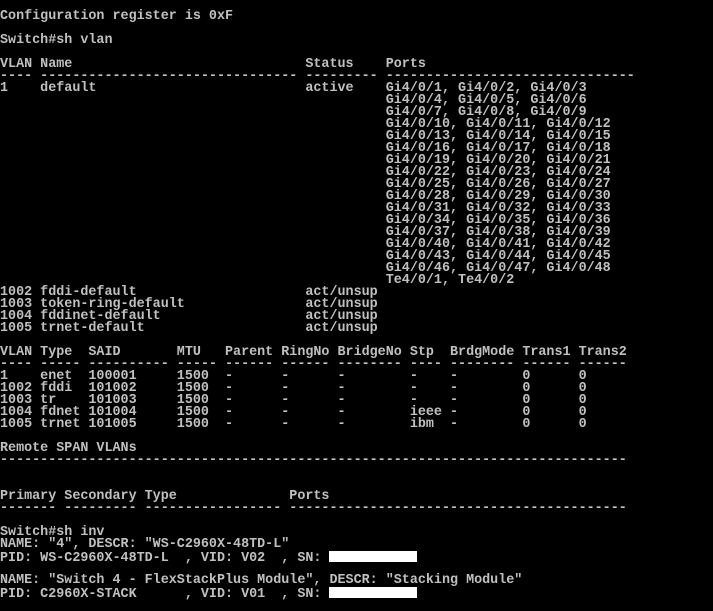  I want to click on terminal-line-text: 1005 trnet 101005 1500 - - - ibm - 0 0, so click(293, 424).